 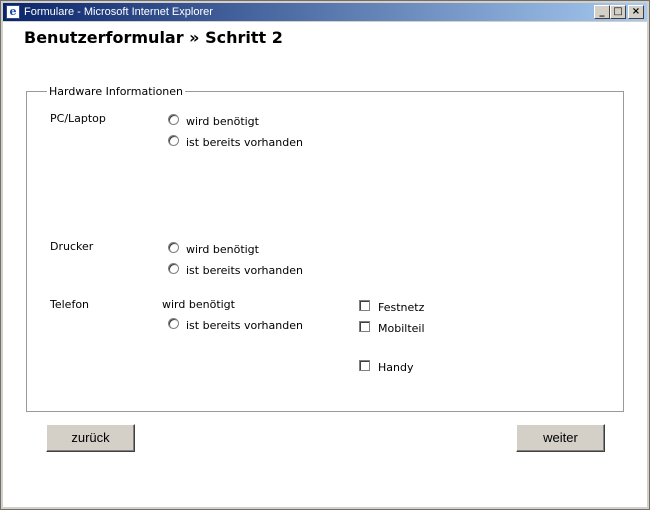 What do you see at coordinates (70, 304) in the screenshot?
I see `telefon-label: Telefon` at bounding box center [70, 304].